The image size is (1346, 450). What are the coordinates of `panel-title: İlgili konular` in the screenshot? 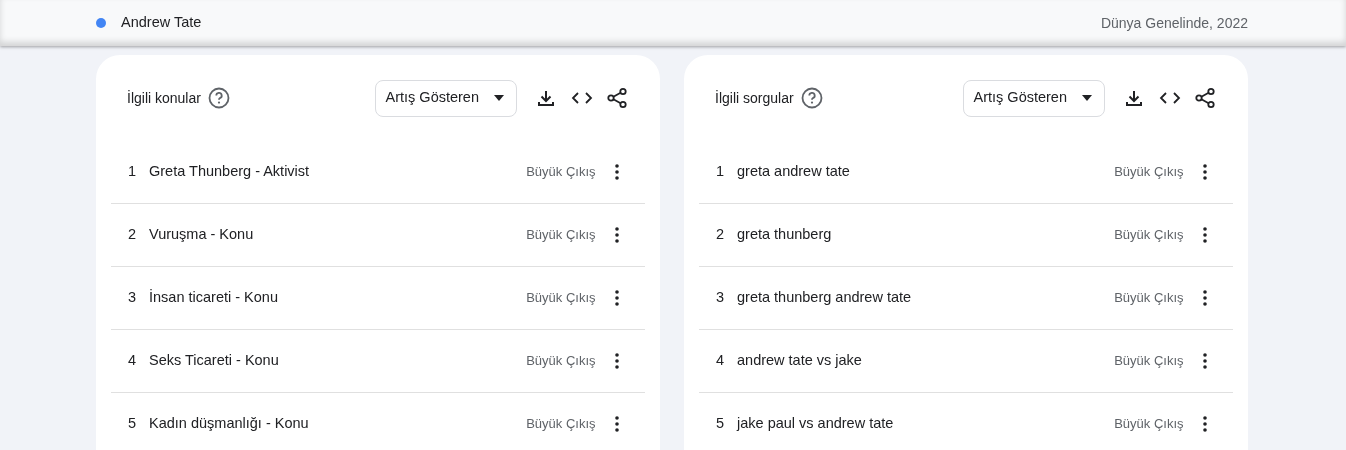 It's located at (164, 98).